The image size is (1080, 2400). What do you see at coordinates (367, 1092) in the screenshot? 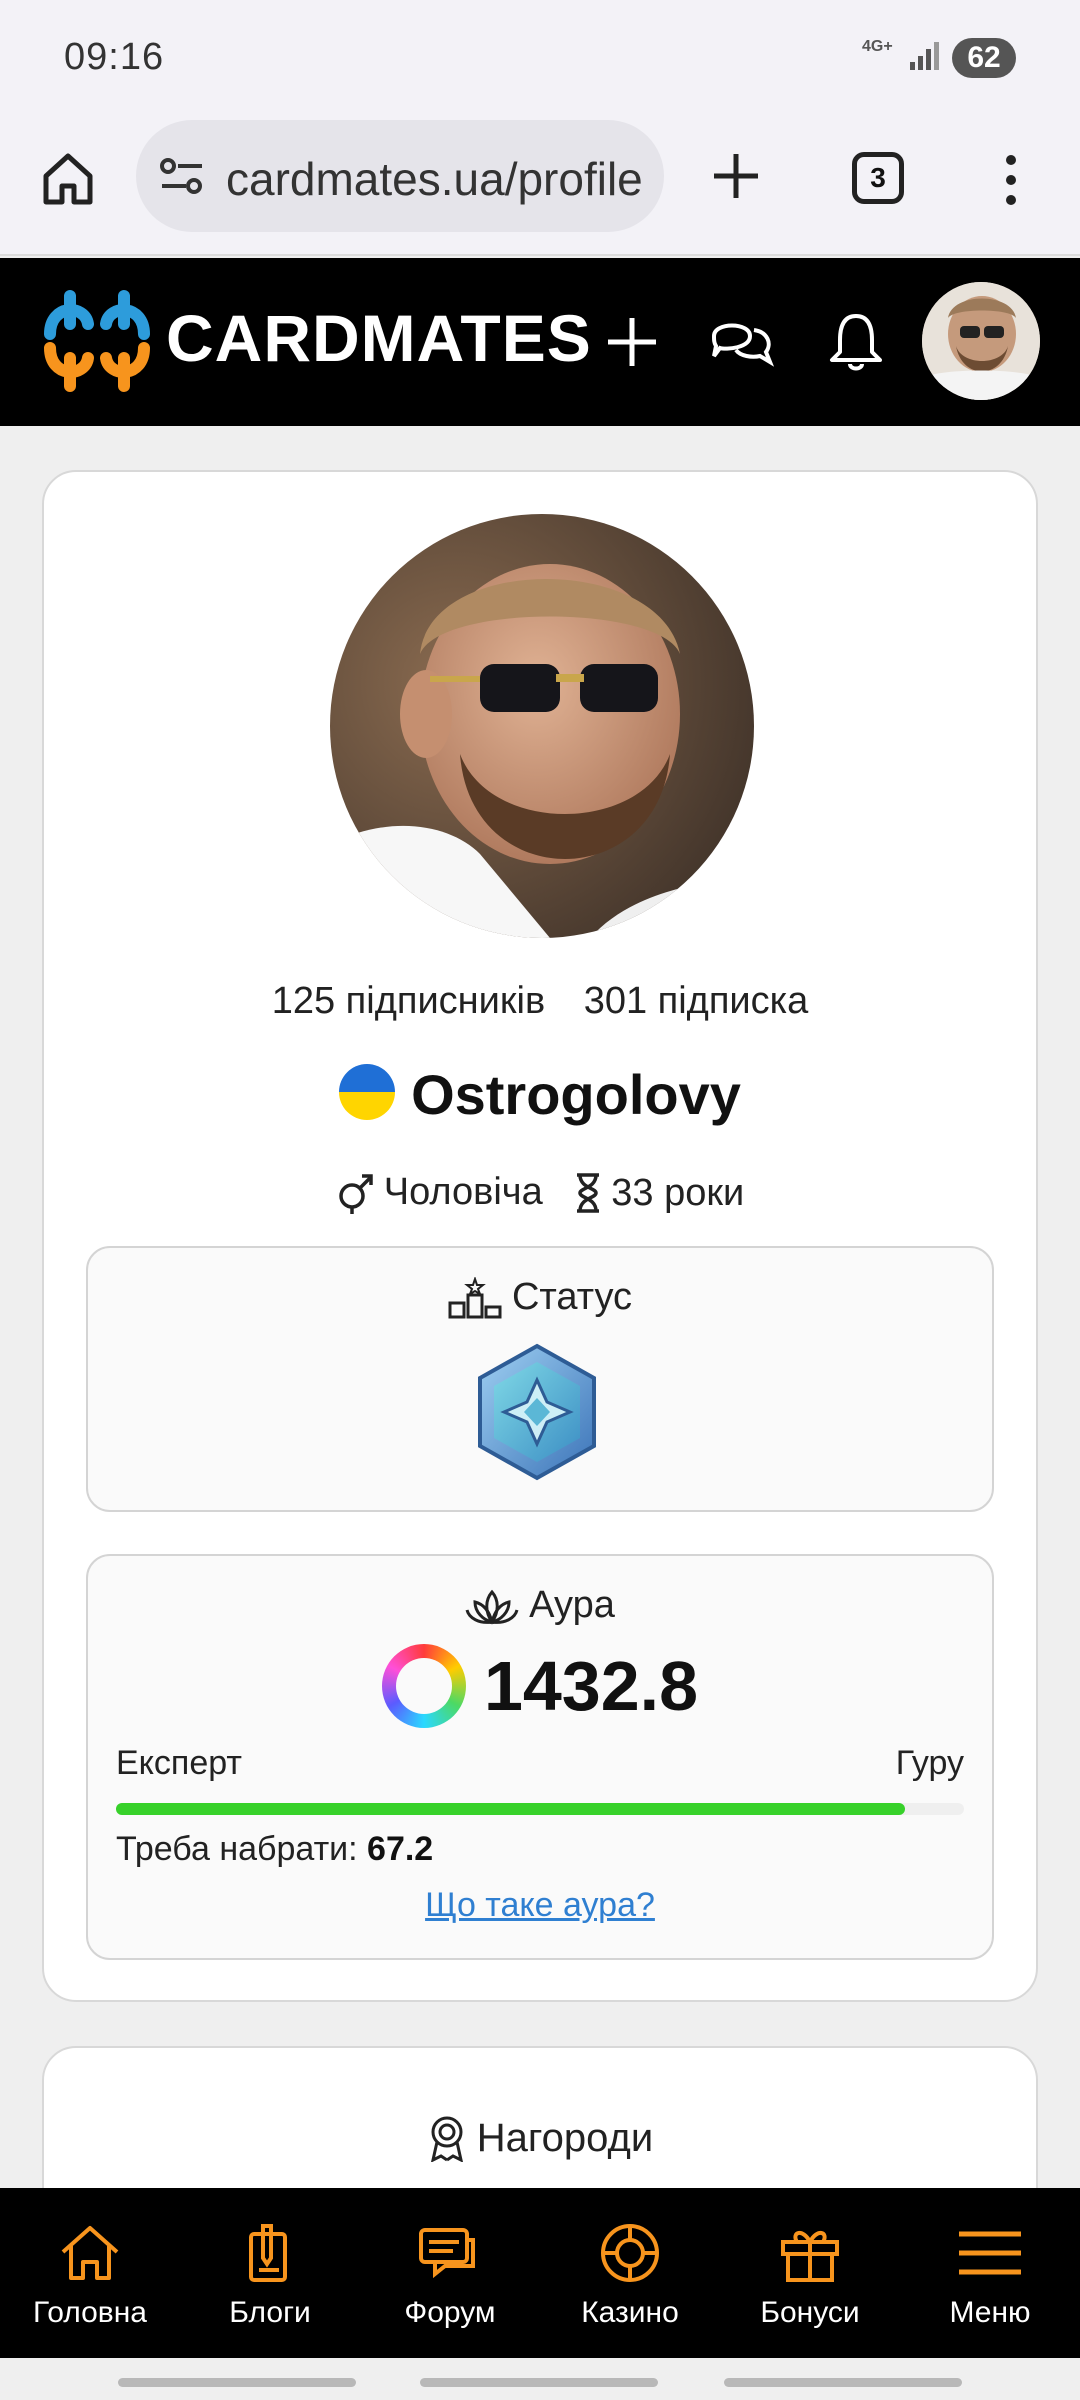
I see `ukraine-flag-icon` at bounding box center [367, 1092].